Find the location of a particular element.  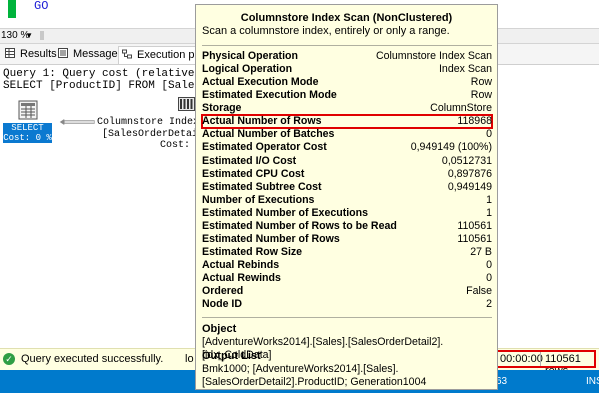

select-node-label: SELECT is located at coordinates (27, 128).